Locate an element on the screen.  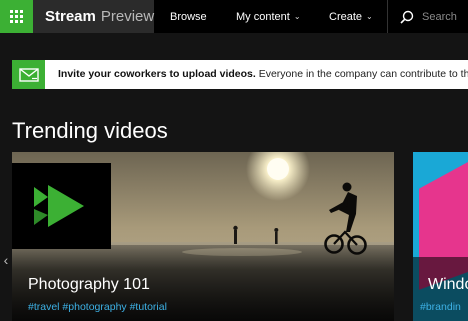
search-placeholder: Search is located at coordinates (439, 16).